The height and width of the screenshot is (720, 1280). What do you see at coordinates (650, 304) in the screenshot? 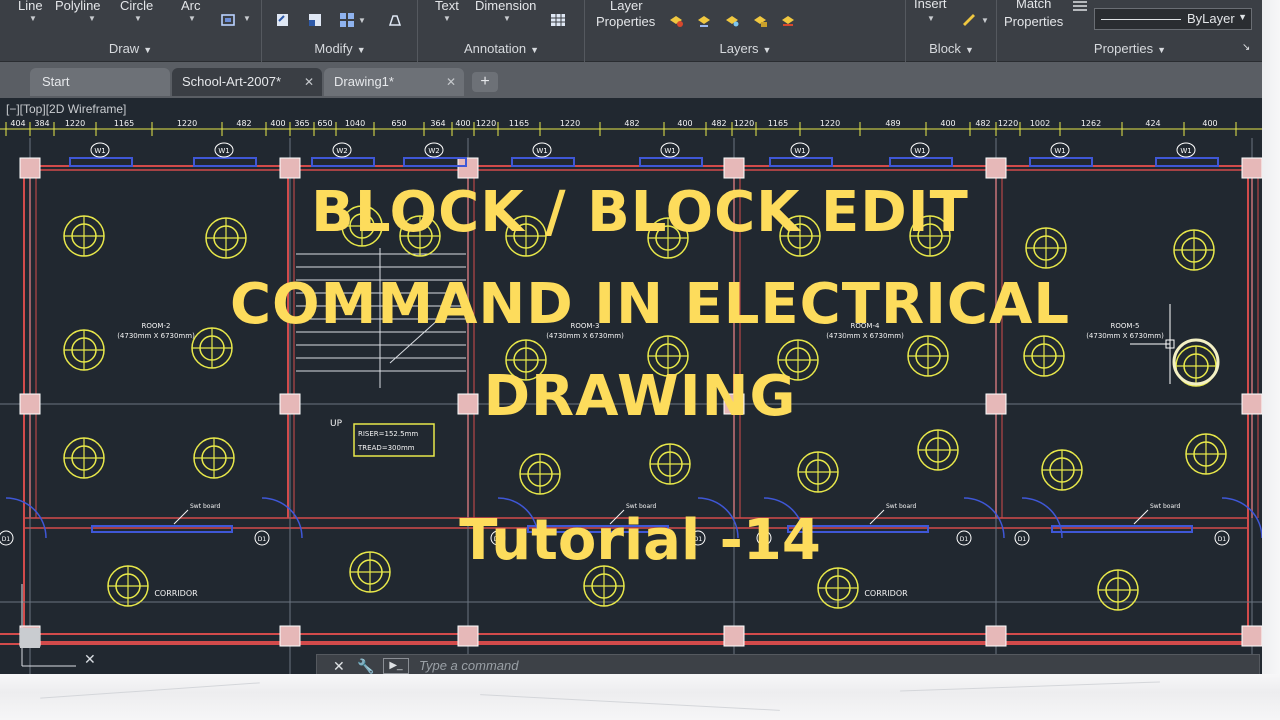
I see `title-line-2: COMMAND IN ELECTRICAL` at bounding box center [650, 304].